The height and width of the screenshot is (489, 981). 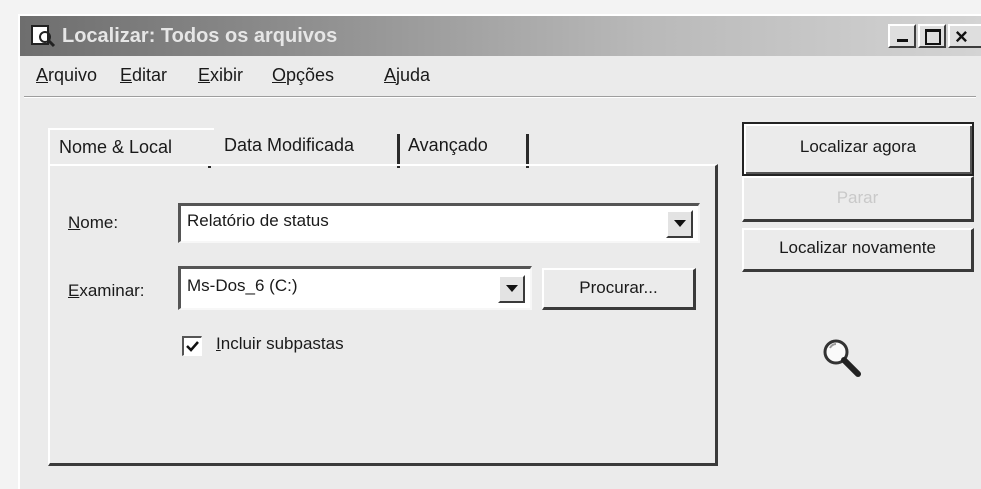 What do you see at coordinates (242, 285) in the screenshot?
I see `lookin-value: Ms-Dos_6 (C:)` at bounding box center [242, 285].